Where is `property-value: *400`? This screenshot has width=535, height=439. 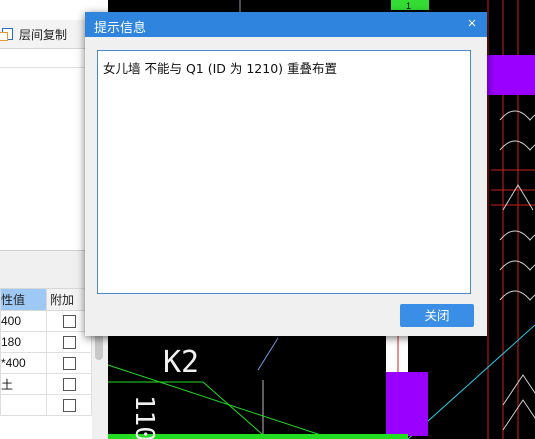
property-value: *400 is located at coordinates (23, 363).